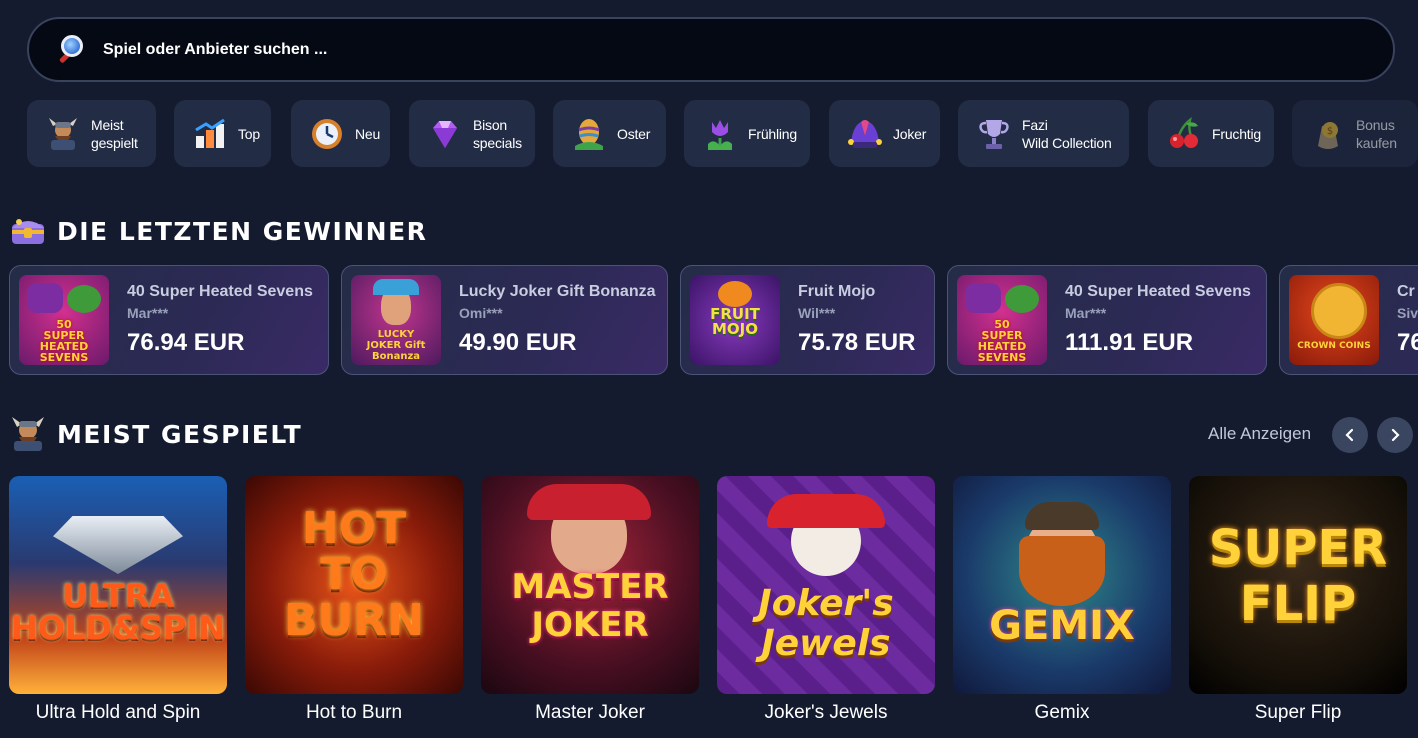 Image resolution: width=1418 pixels, height=738 pixels. Describe the element at coordinates (180, 434) in the screenshot. I see `section-title-text: Meist gespielt` at that location.